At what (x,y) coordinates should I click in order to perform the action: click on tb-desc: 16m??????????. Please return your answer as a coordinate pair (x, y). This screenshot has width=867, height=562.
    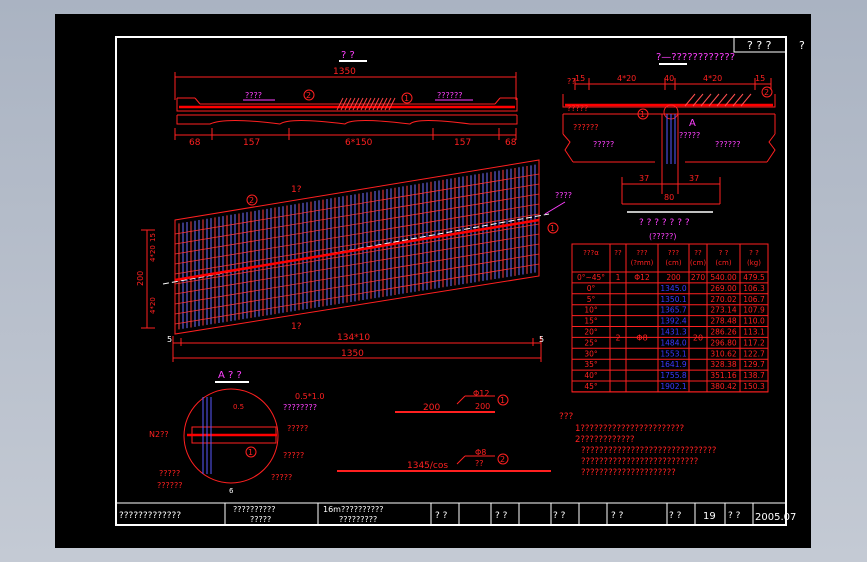
    Looking at the image, I should click on (353, 509).